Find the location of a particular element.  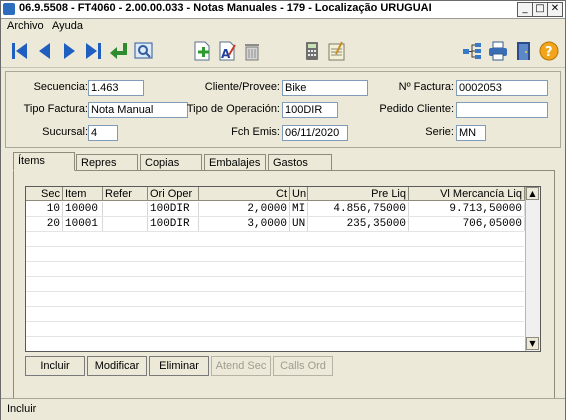

tipo-factura-label: Tipo Factura: is located at coordinates (55, 109).